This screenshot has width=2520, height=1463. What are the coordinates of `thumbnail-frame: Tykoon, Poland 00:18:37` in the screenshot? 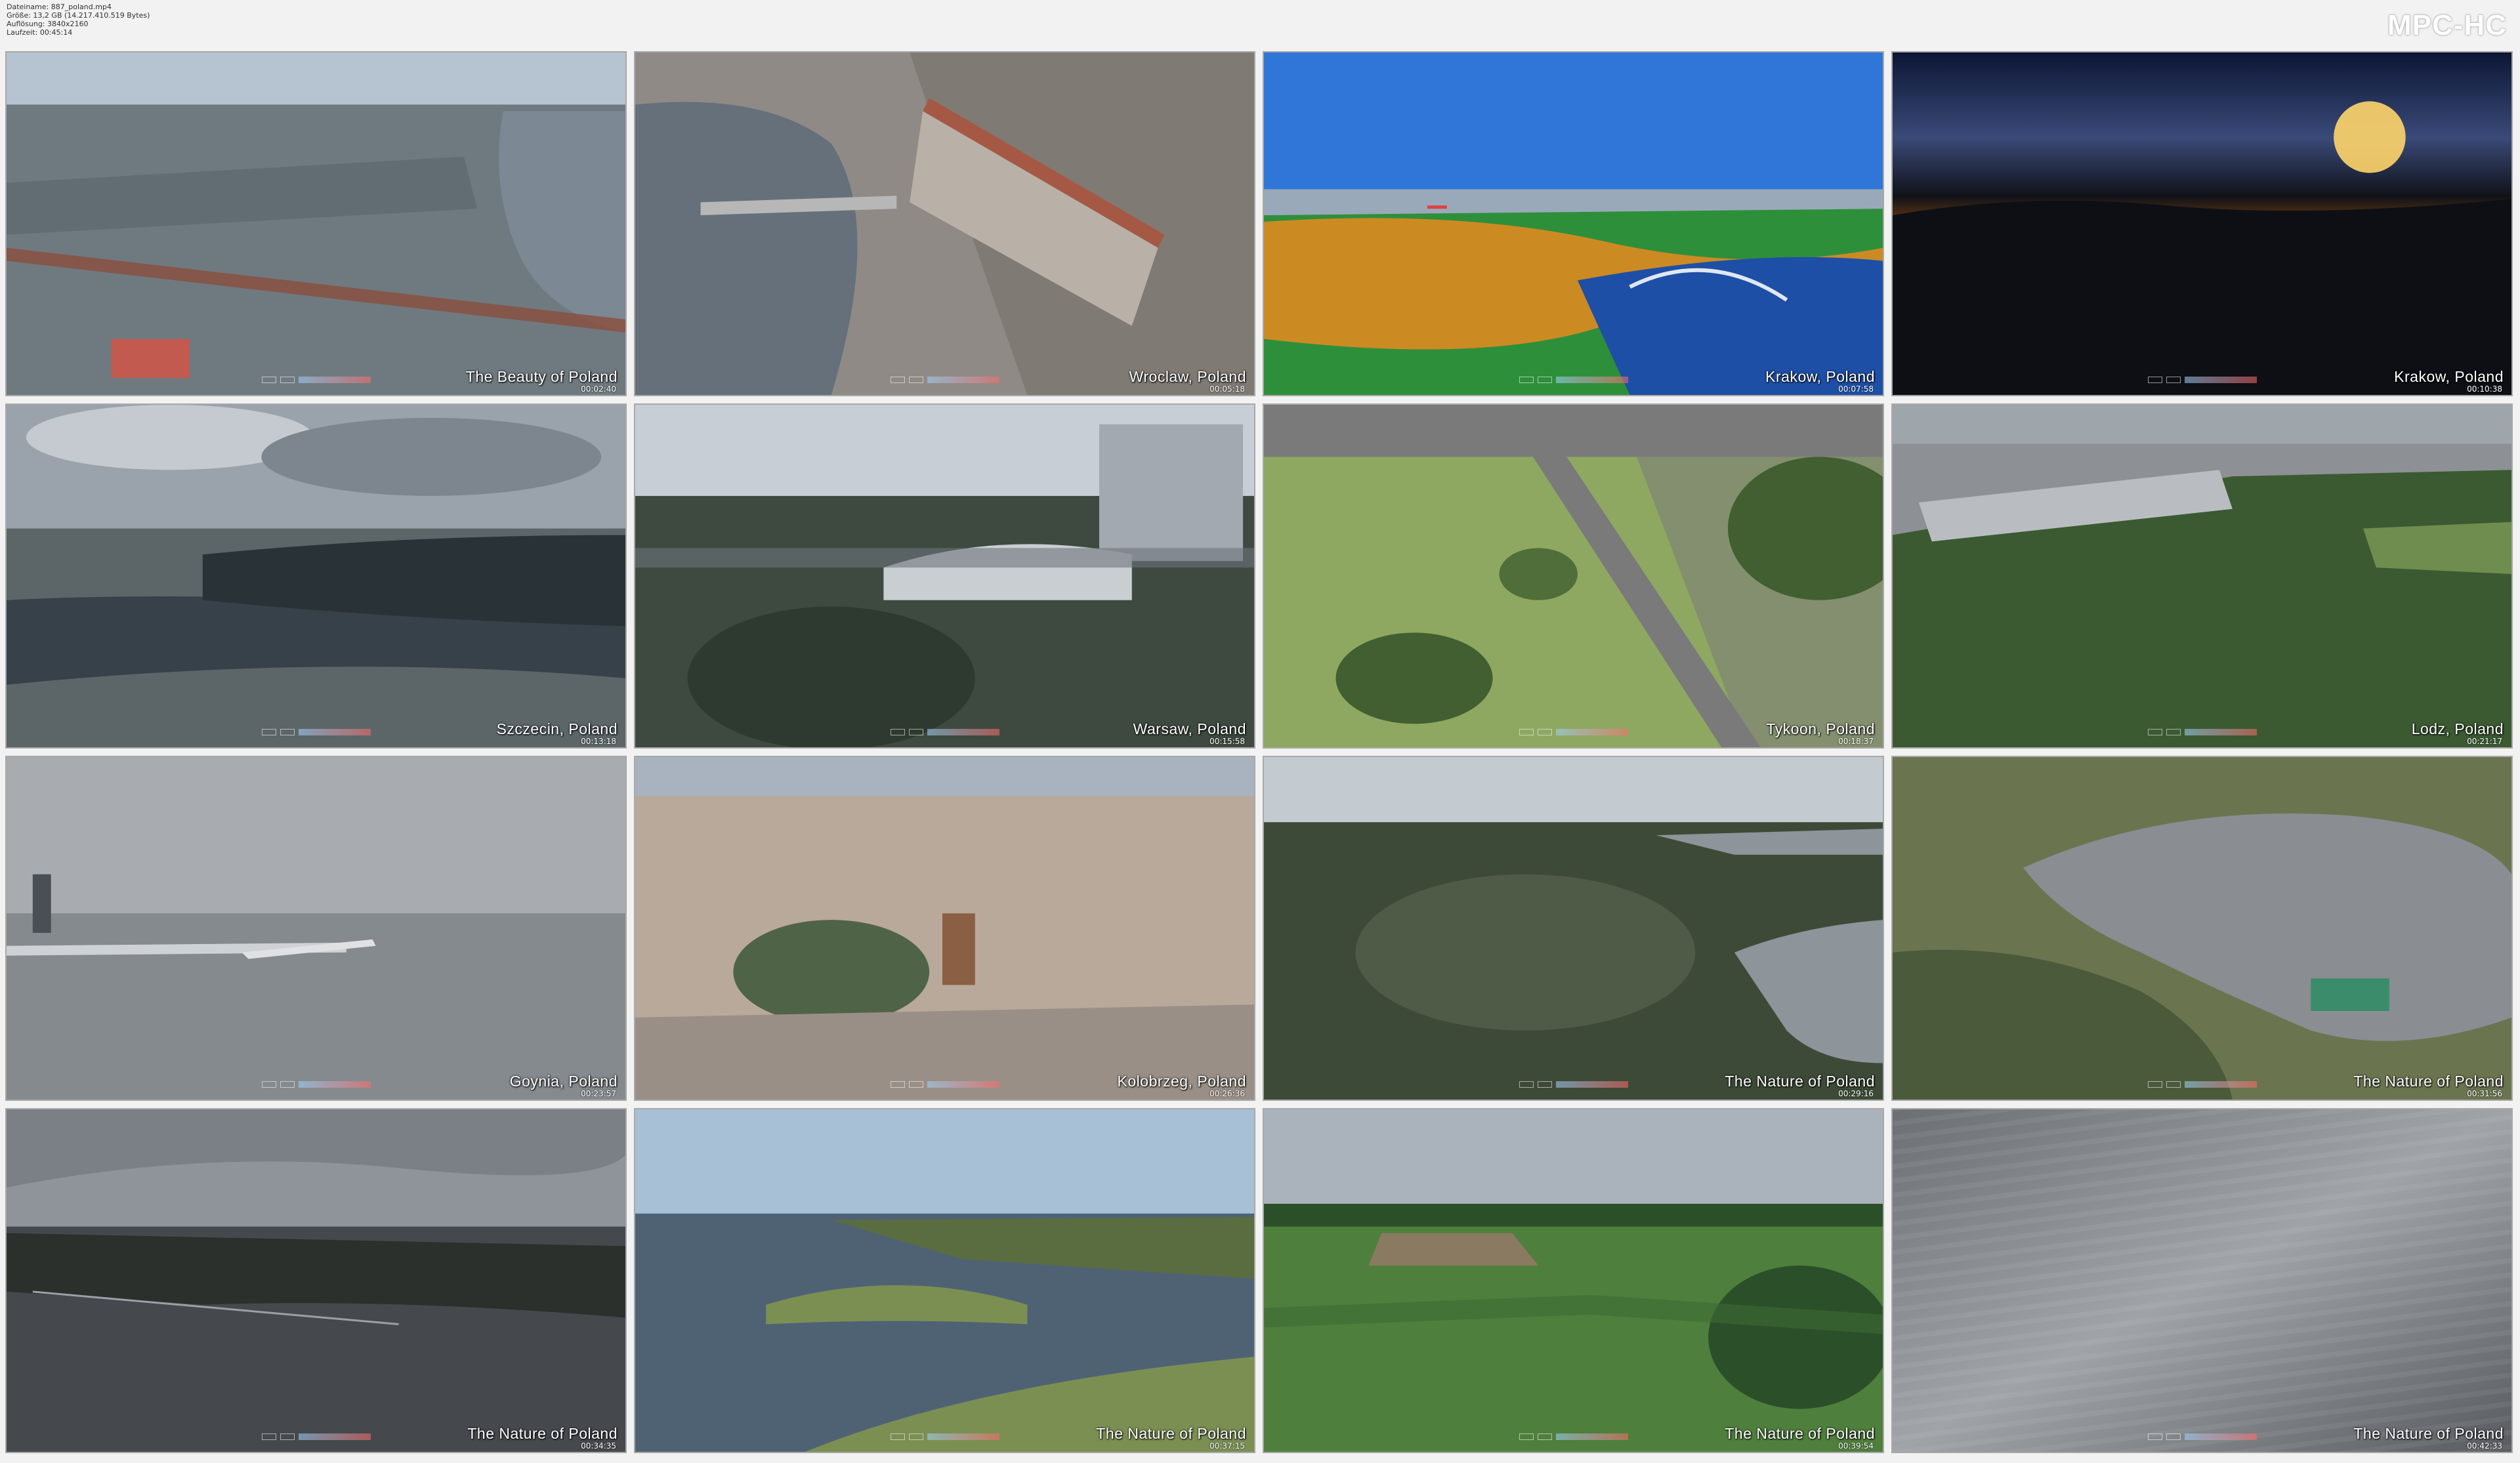 It's located at (1573, 576).